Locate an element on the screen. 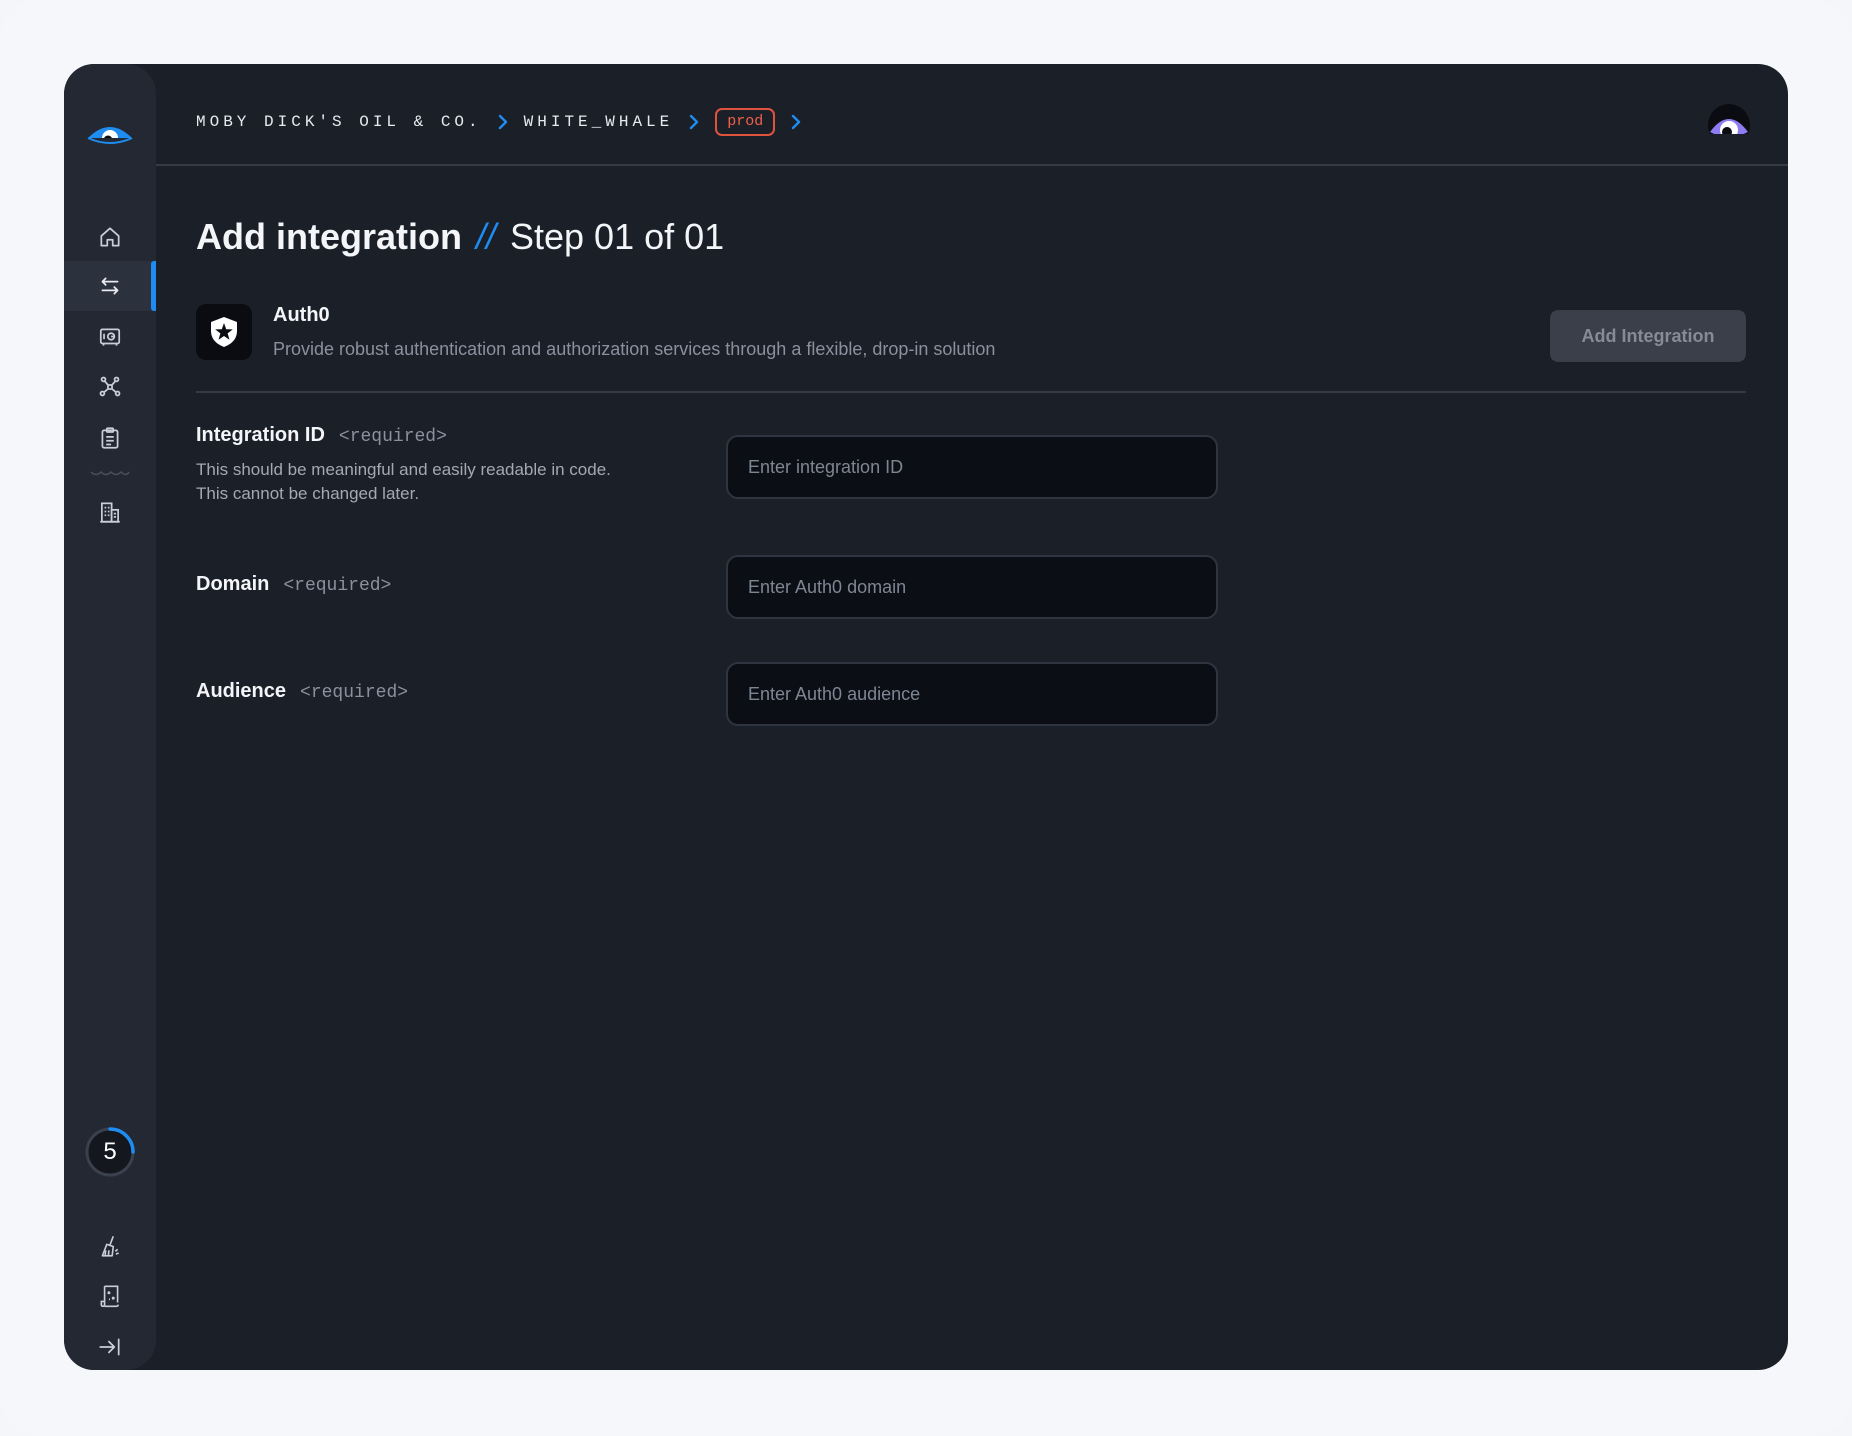 This screenshot has height=1436, width=1852. section-divider is located at coordinates (971, 392).